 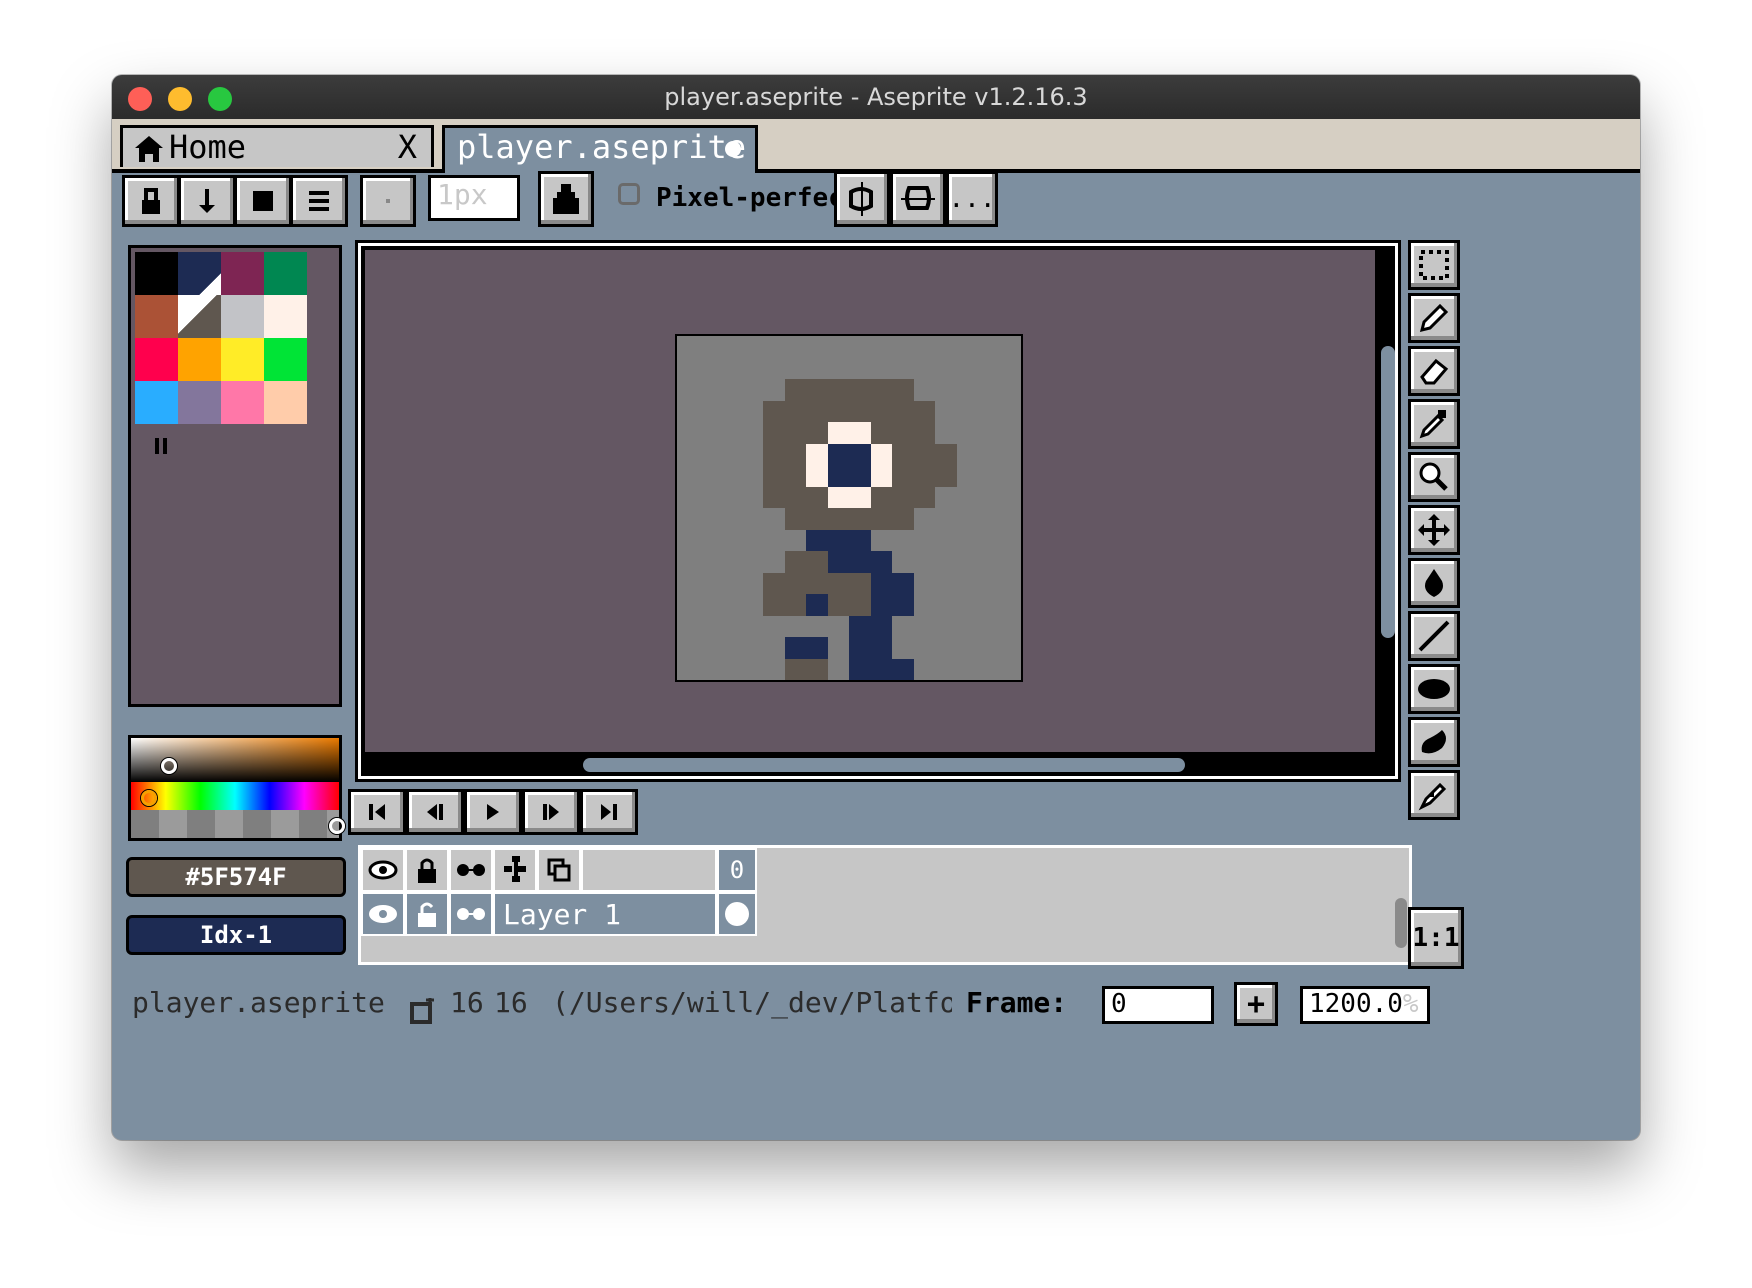 I want to click on background-color-button: Idx-1, so click(x=236, y=935).